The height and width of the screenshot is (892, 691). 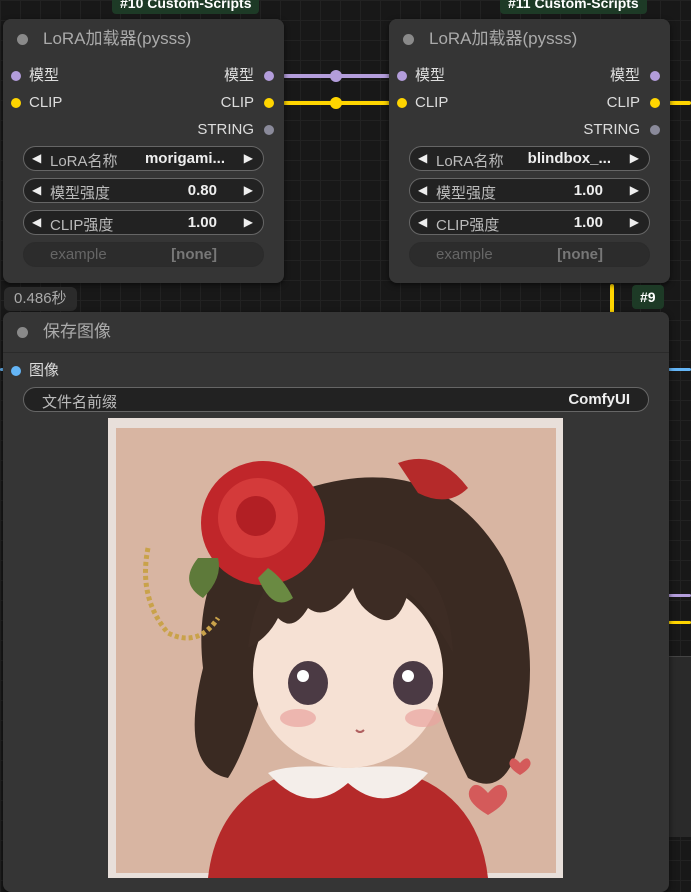 I want to click on model-strength-stepper: ◀ 模型强度 1.00 ▶, so click(x=529, y=190).